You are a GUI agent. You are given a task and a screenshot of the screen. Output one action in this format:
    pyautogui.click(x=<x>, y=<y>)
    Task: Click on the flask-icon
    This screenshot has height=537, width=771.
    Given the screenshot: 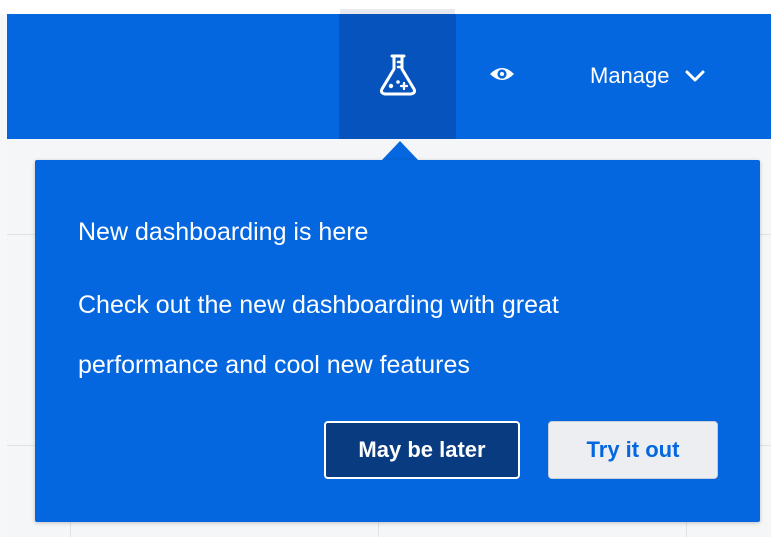 What is the action you would take?
    pyautogui.click(x=398, y=76)
    